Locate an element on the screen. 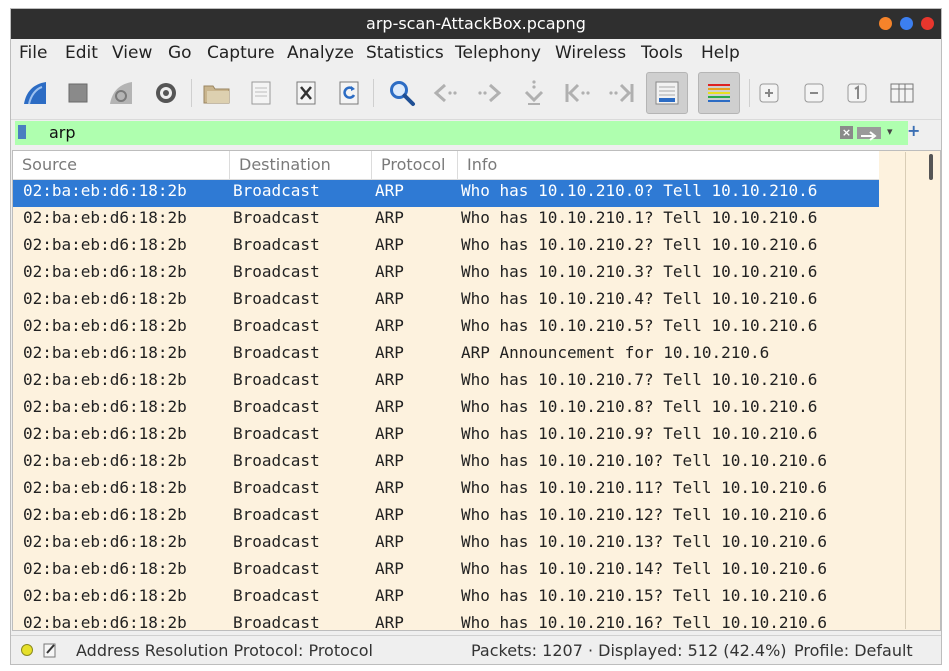 The image size is (949, 671). close-button is located at coordinates (927, 23).